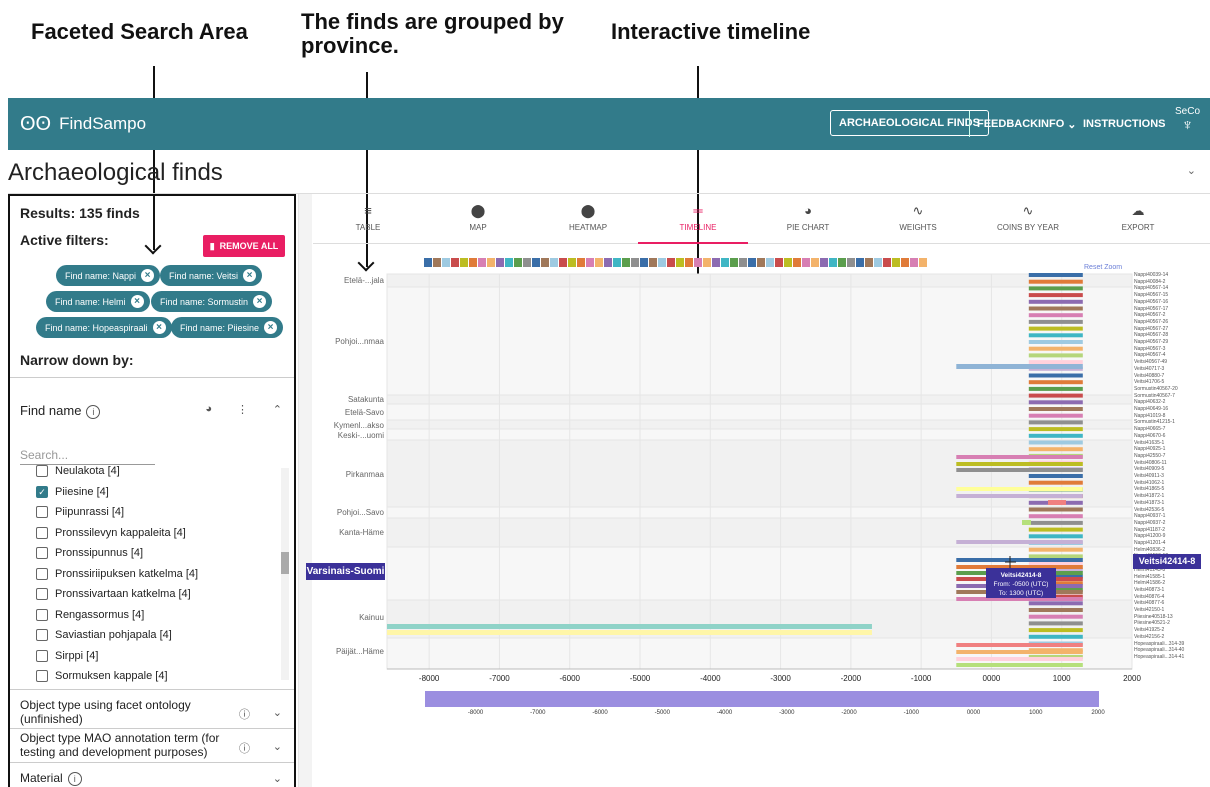 The image size is (1210, 787). I want to click on seco-logo: SeCo ♆, so click(1187, 120).